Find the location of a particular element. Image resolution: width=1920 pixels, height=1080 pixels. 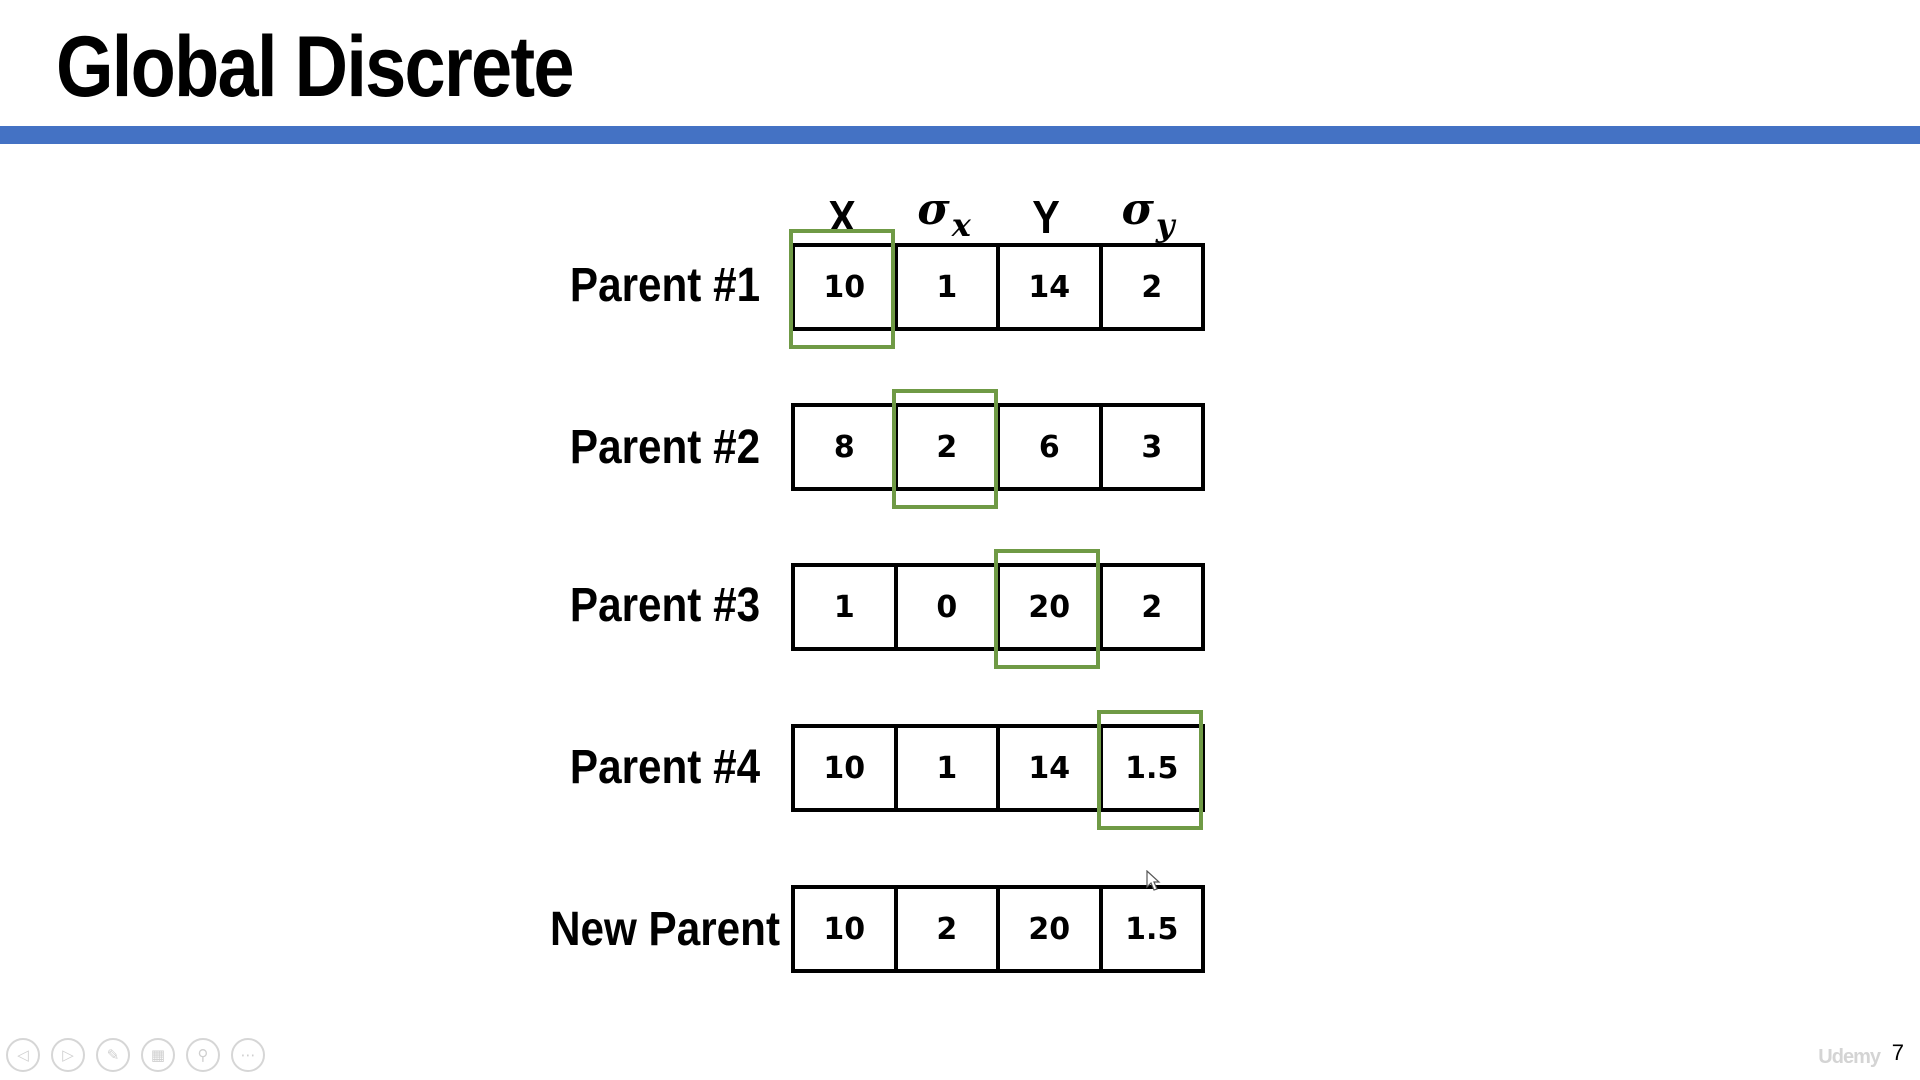

title-rule is located at coordinates (960, 135).